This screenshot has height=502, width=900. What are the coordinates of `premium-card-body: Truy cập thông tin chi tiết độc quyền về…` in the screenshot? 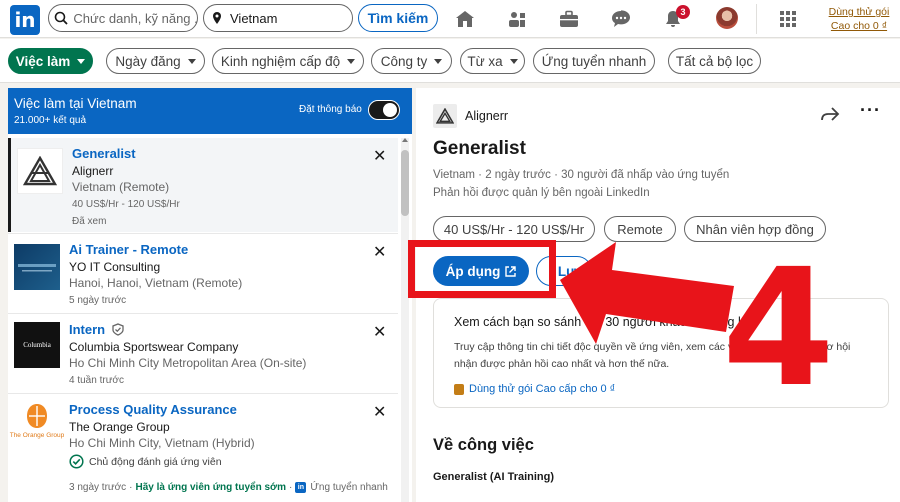 It's located at (652, 355).